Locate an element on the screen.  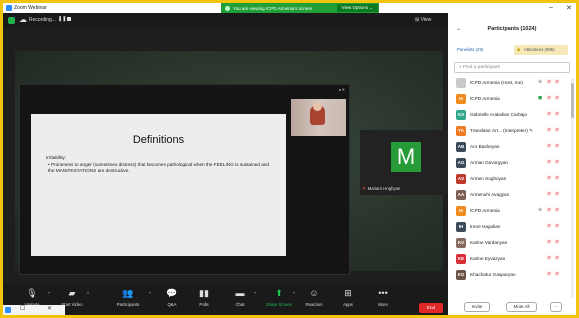
pause-recording-button: ❚❚ is located at coordinates (62, 19).